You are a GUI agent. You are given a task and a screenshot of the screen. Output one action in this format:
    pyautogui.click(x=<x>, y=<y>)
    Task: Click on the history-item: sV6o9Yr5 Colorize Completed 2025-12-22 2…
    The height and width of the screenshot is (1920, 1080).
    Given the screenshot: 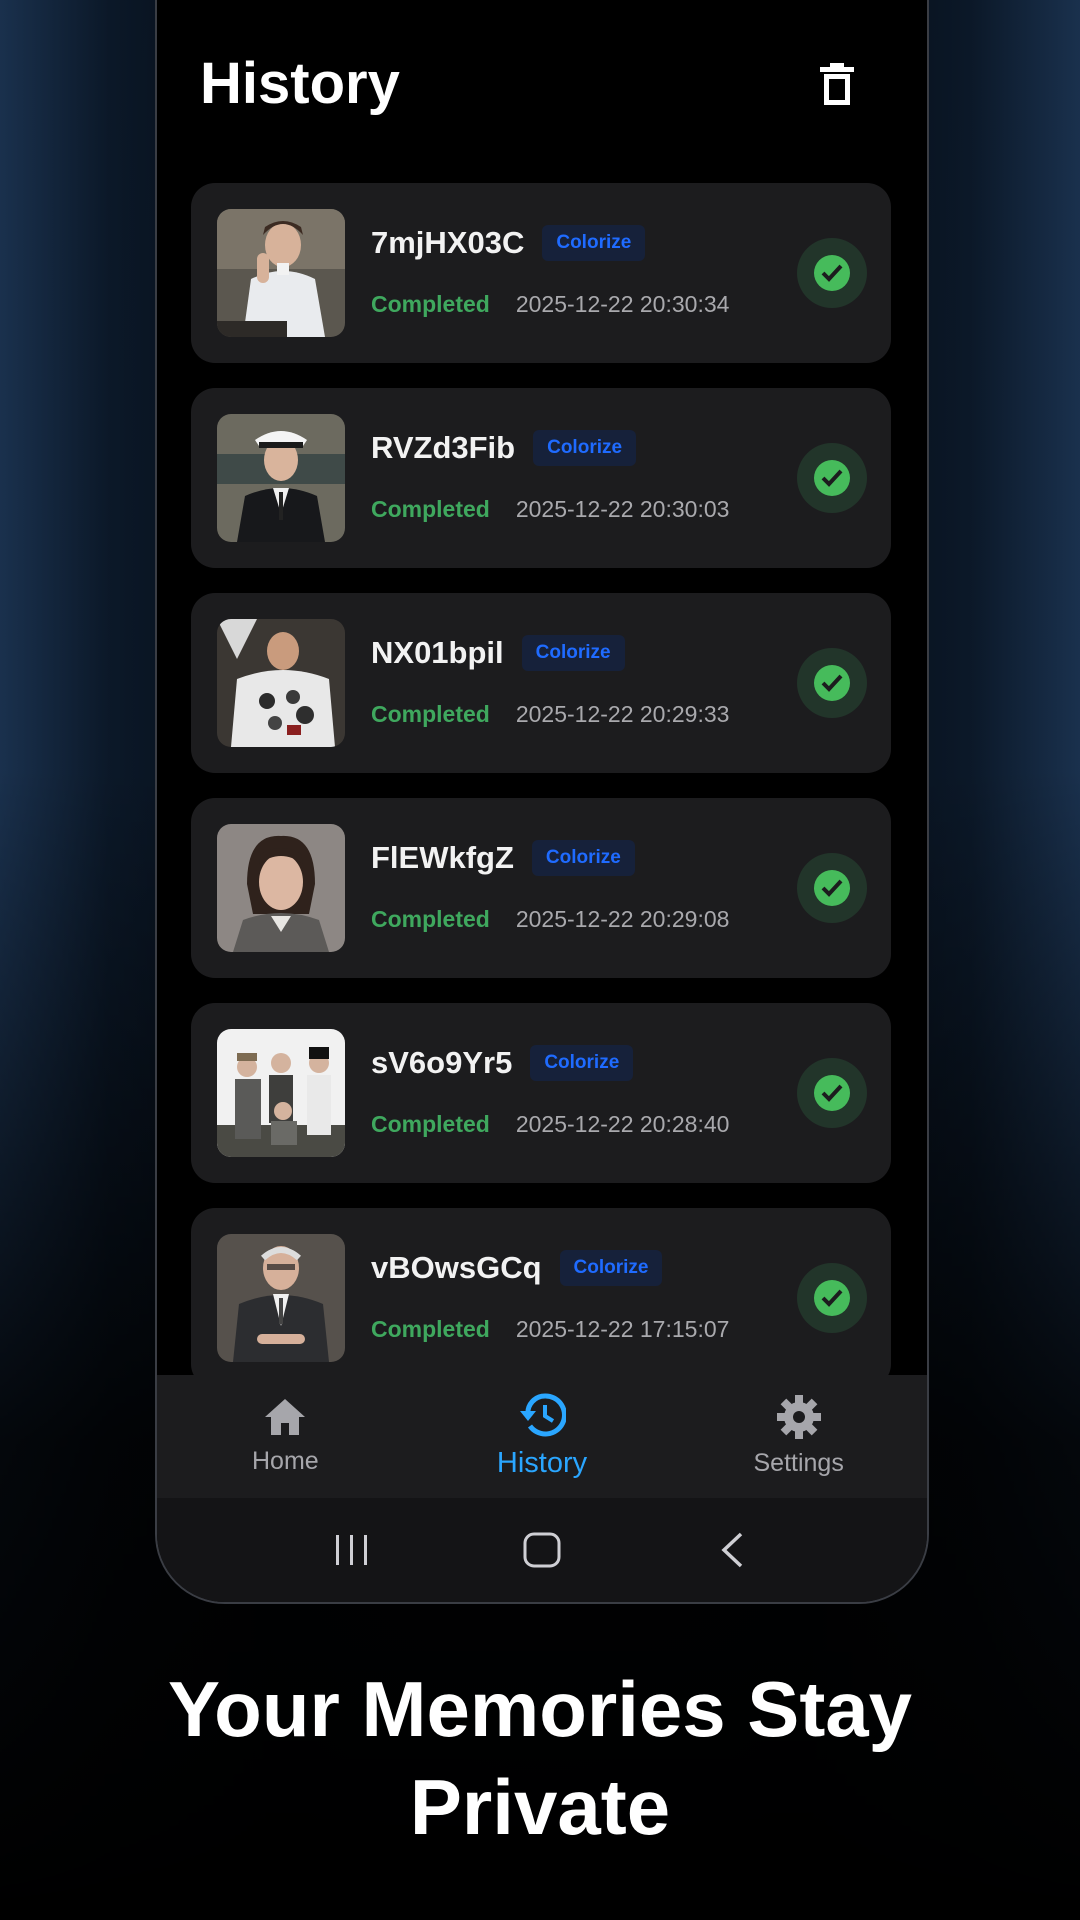 What is the action you would take?
    pyautogui.click(x=541, y=1093)
    